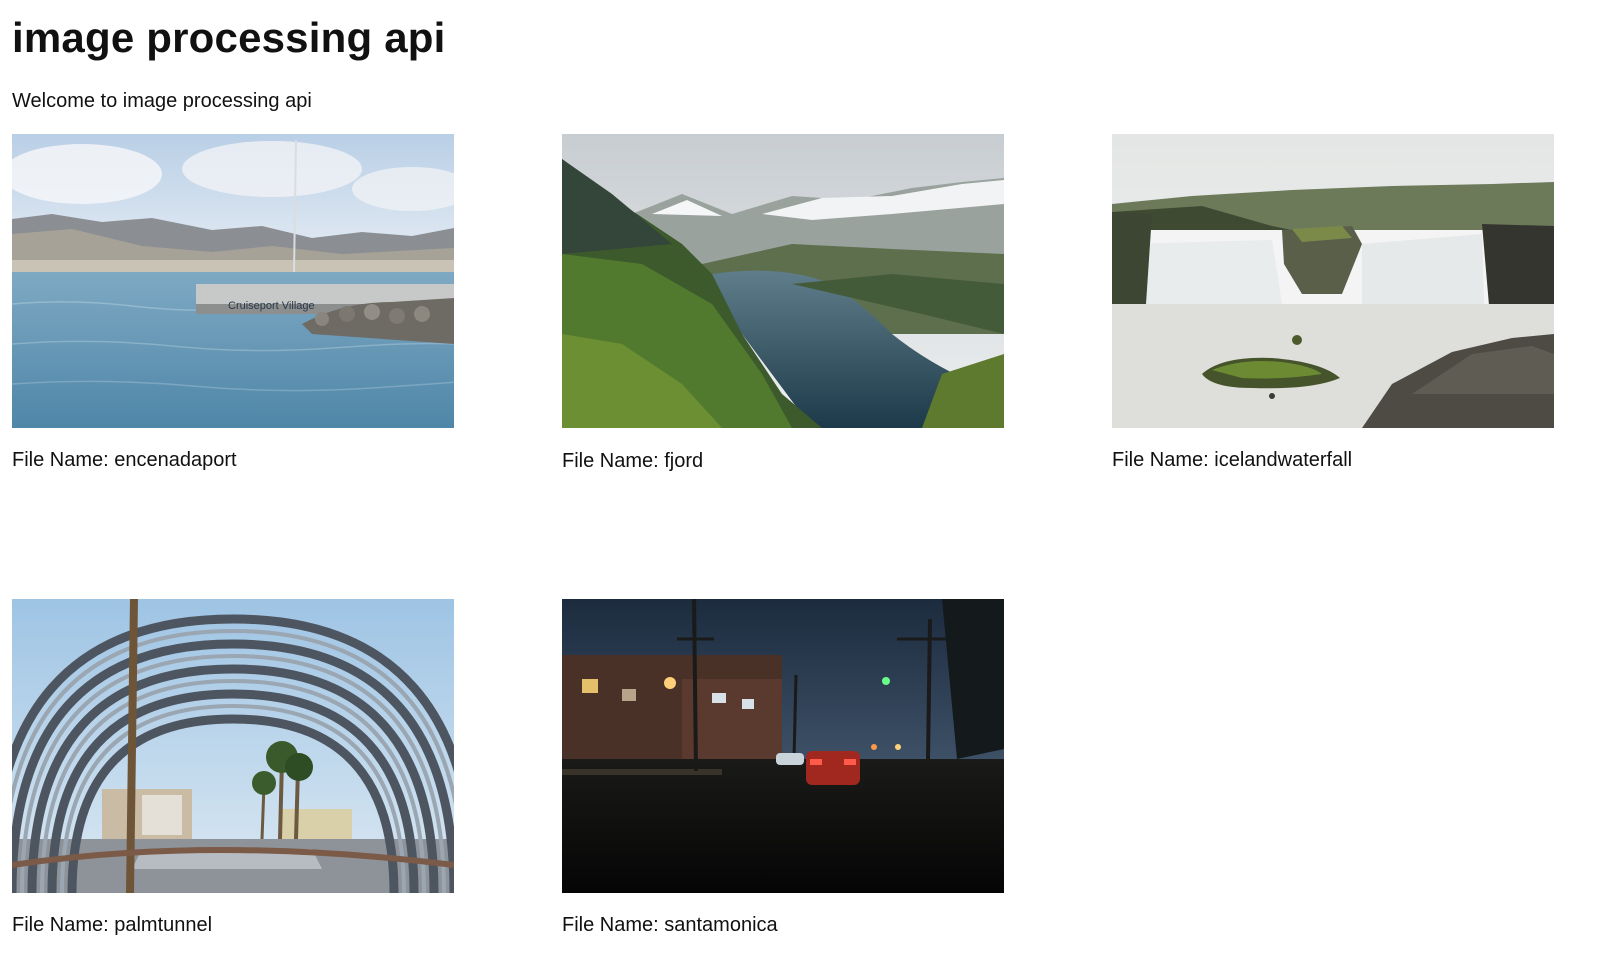 Image resolution: width=1597 pixels, height=962 pixels. I want to click on image-palmtunnel, so click(233, 746).